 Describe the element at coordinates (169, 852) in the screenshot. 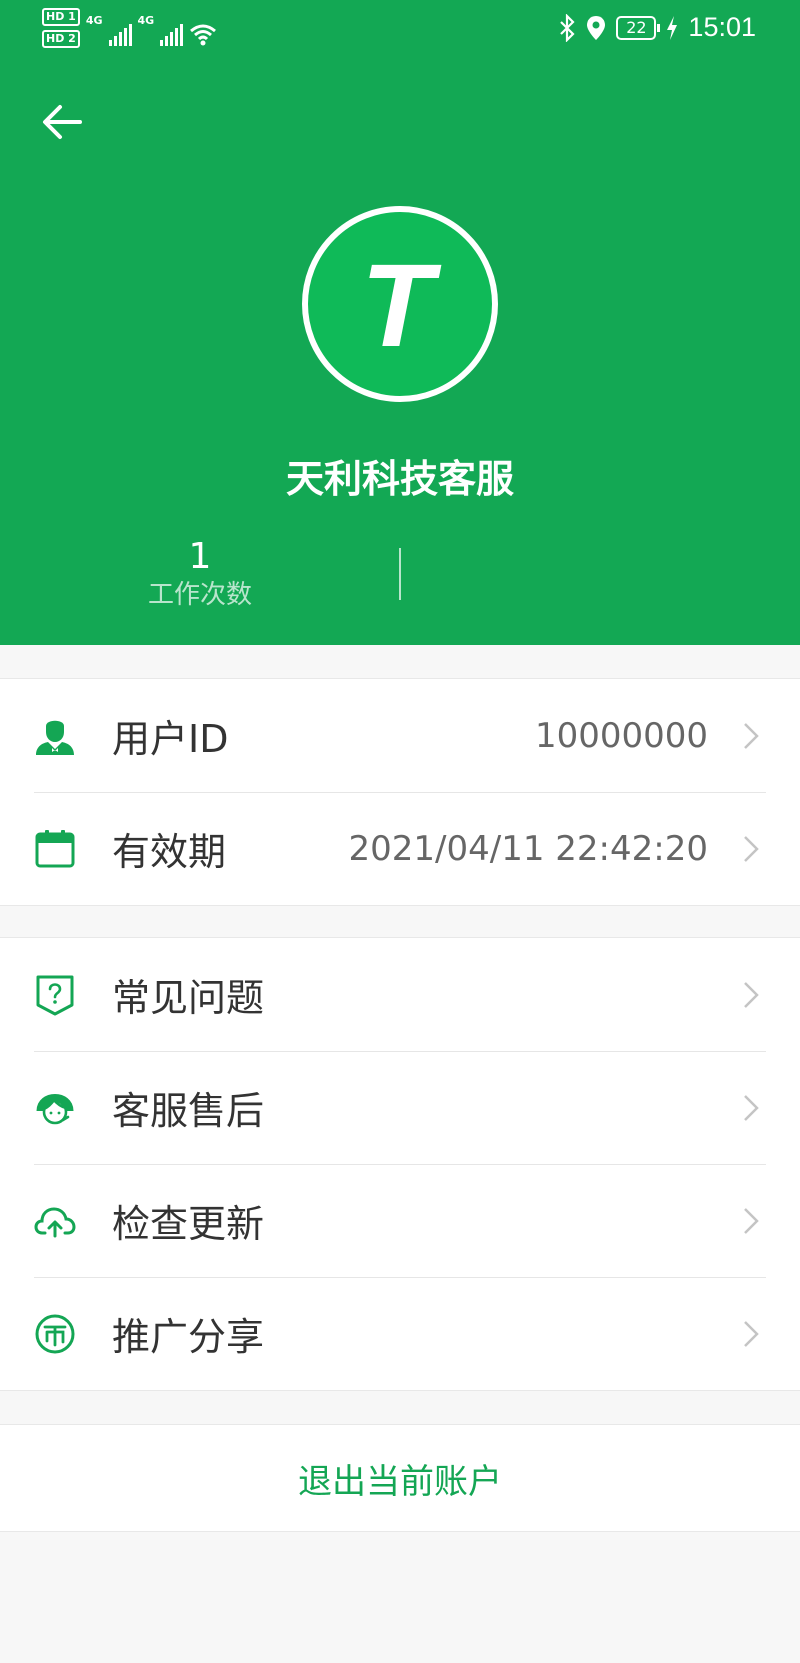

I see `row-label: 有效期` at that location.